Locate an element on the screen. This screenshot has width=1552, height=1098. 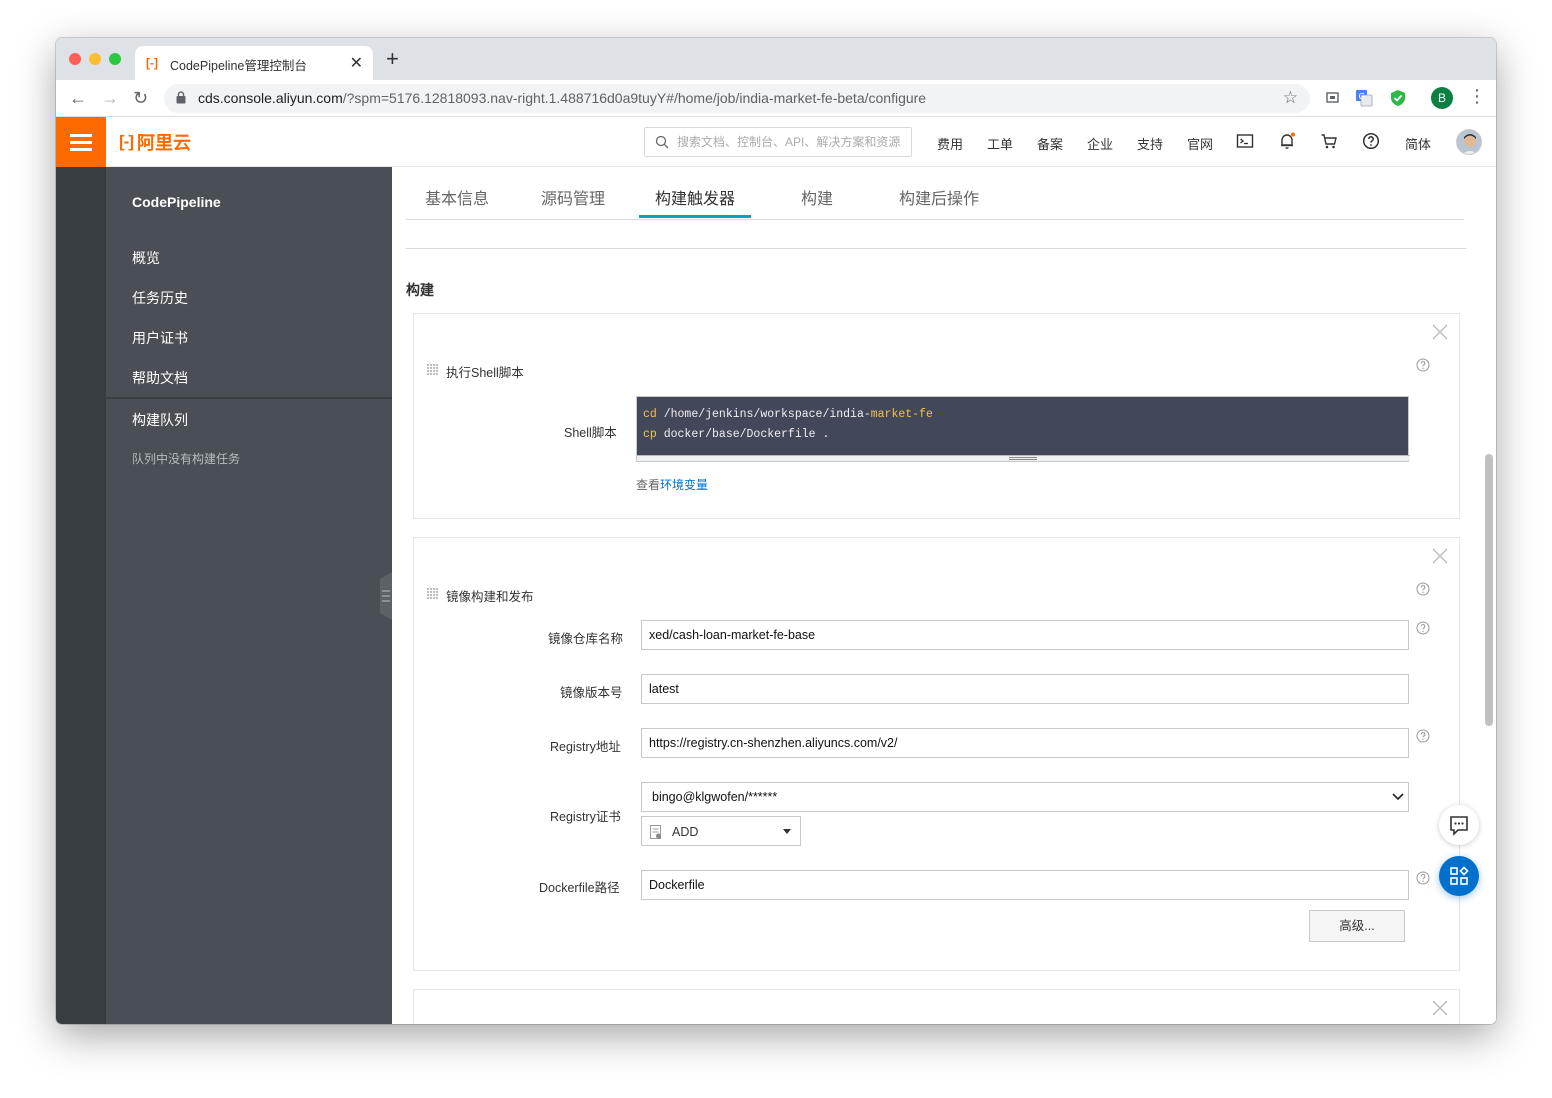
sidebar-item-build-queue: 构建队列 is located at coordinates (160, 420).